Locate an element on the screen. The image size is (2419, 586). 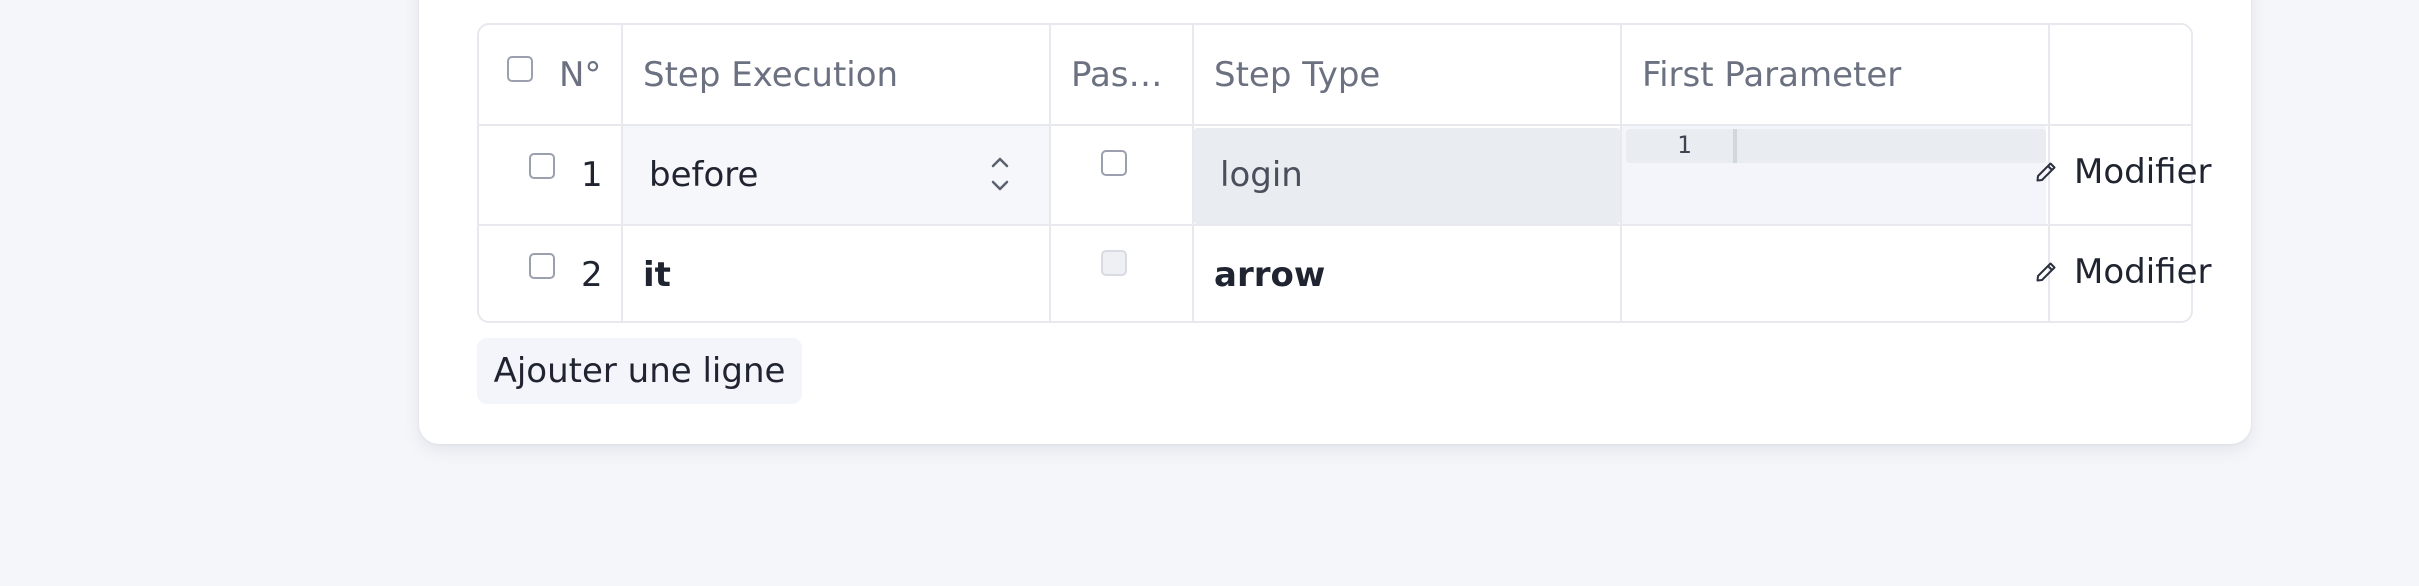
step-execution-value: it is located at coordinates (657, 275).